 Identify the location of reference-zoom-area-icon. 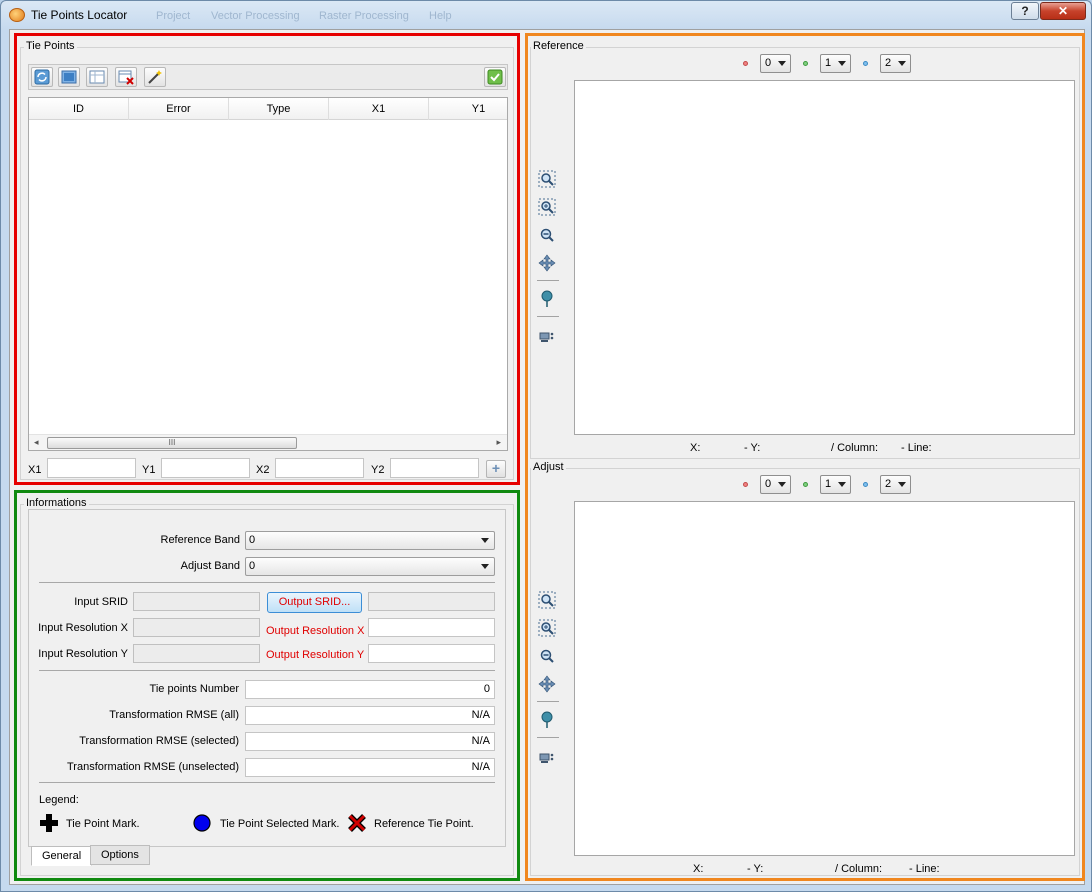
(547, 207).